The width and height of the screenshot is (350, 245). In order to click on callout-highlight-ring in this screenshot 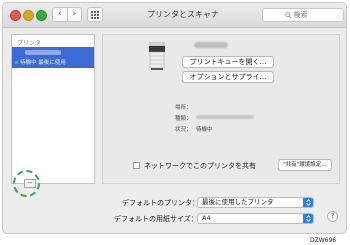, I will do `click(26, 183)`.